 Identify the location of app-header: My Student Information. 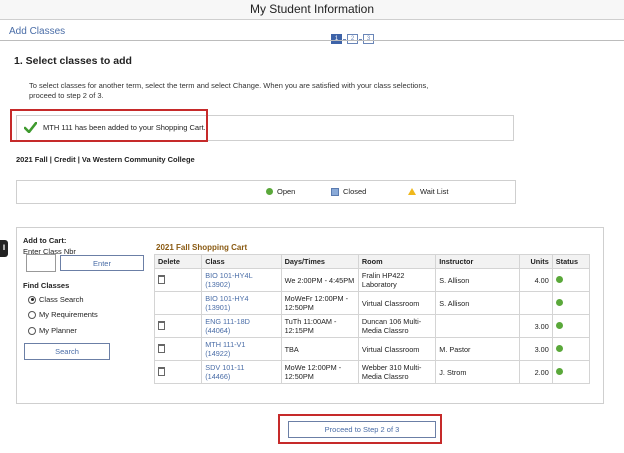
(312, 10).